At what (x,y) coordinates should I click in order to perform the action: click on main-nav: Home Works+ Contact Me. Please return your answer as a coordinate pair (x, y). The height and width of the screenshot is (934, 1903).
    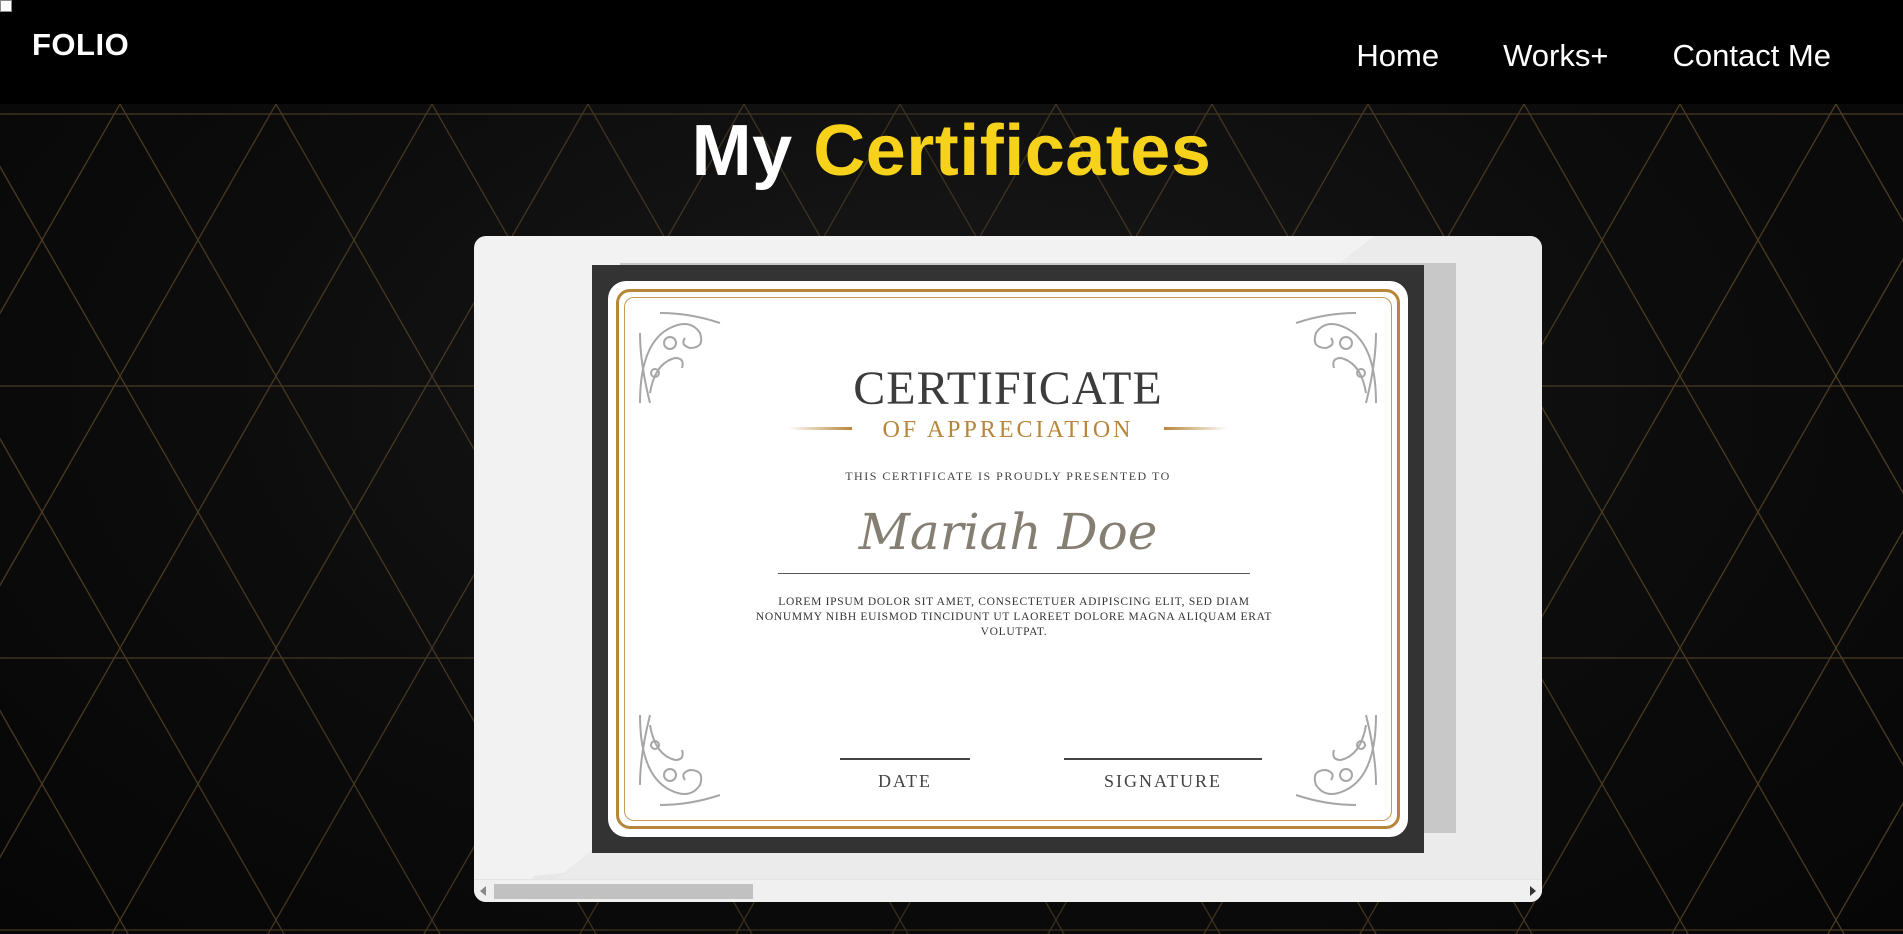
    Looking at the image, I should click on (1593, 56).